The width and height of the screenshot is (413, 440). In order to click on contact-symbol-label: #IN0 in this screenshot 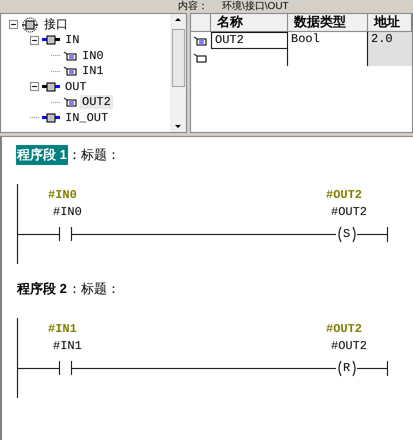, I will do `click(62, 195)`.